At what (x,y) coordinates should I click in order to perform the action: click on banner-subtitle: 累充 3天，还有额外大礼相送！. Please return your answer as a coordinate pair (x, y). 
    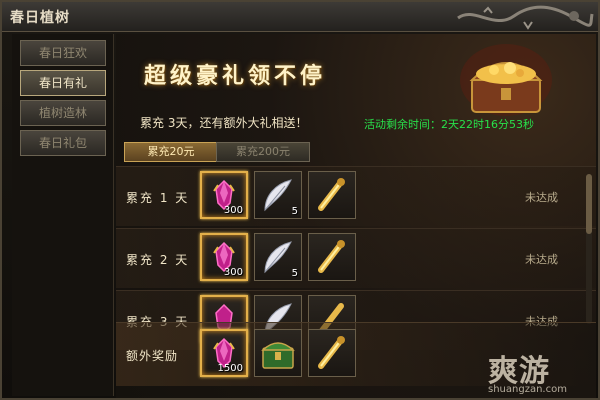
    Looking at the image, I should click on (224, 123).